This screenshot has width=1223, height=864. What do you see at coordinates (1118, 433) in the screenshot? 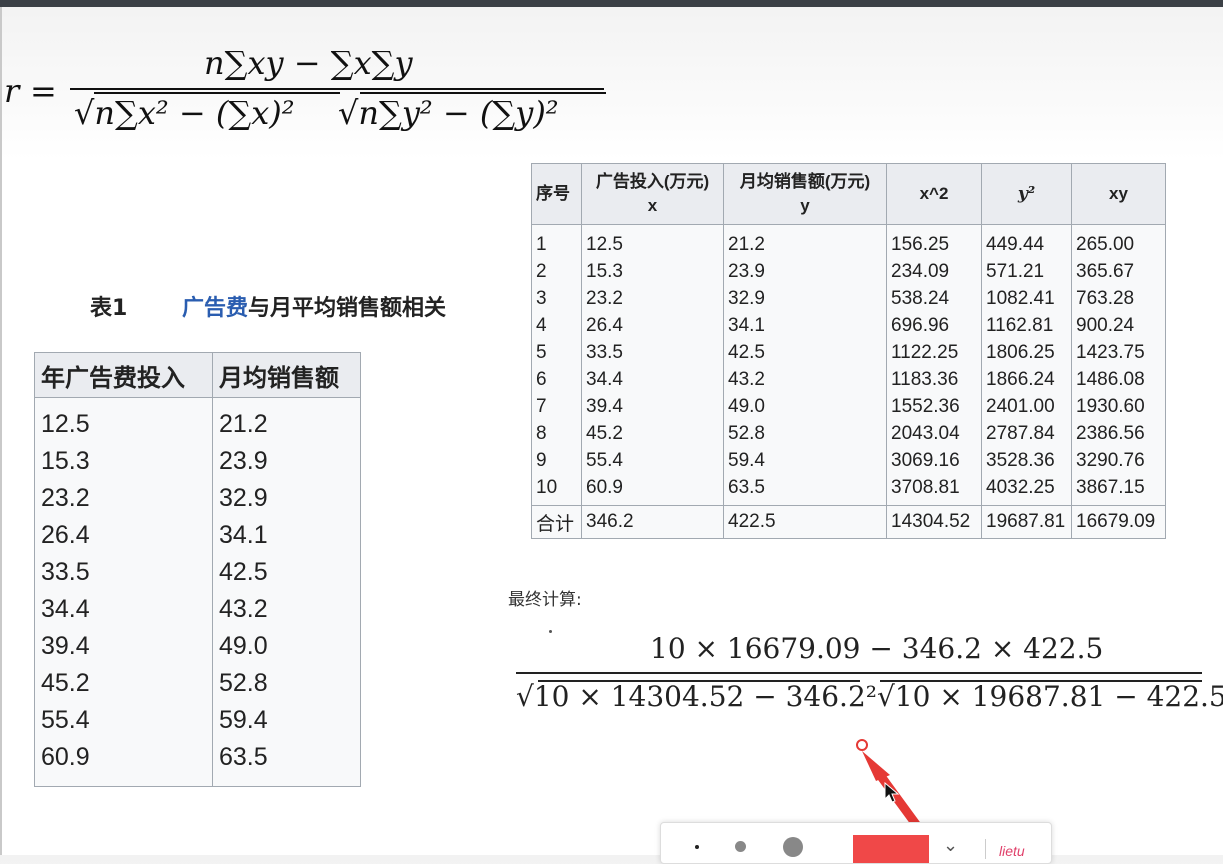
I see `table-cell: 2386.56` at bounding box center [1118, 433].